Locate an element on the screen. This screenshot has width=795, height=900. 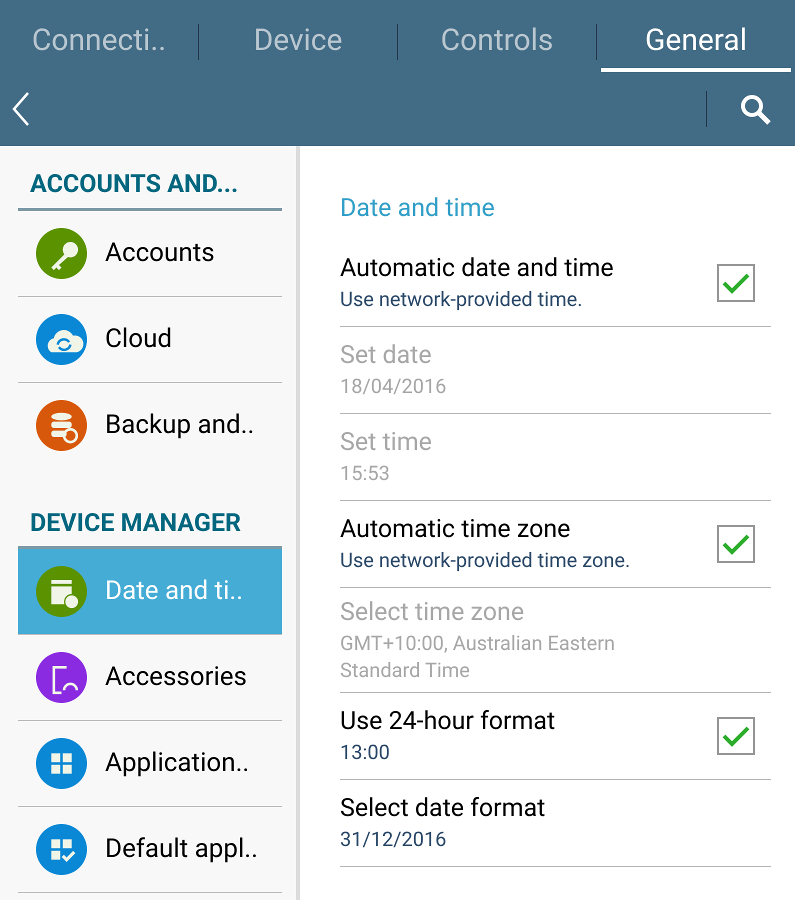
setting-summary: 18/04/2016 is located at coordinates (394, 386).